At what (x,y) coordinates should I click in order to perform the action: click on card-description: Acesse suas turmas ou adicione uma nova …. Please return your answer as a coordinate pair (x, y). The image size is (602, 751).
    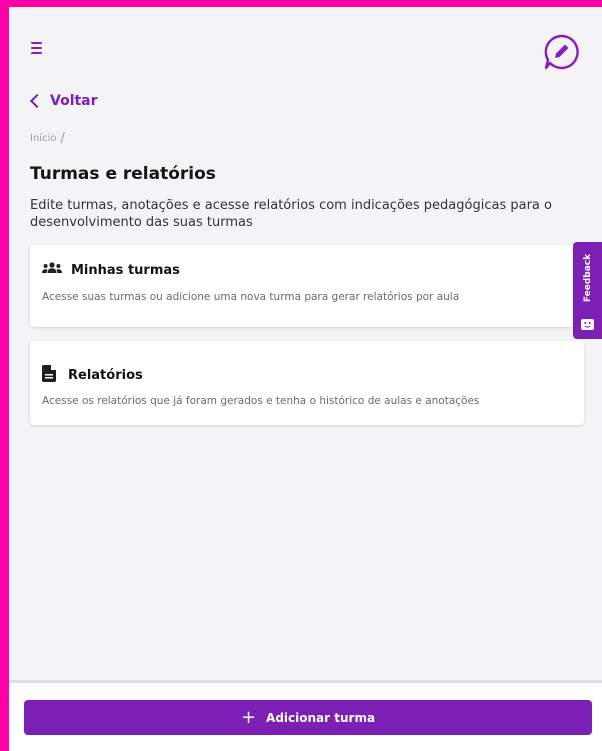
    Looking at the image, I should click on (251, 297).